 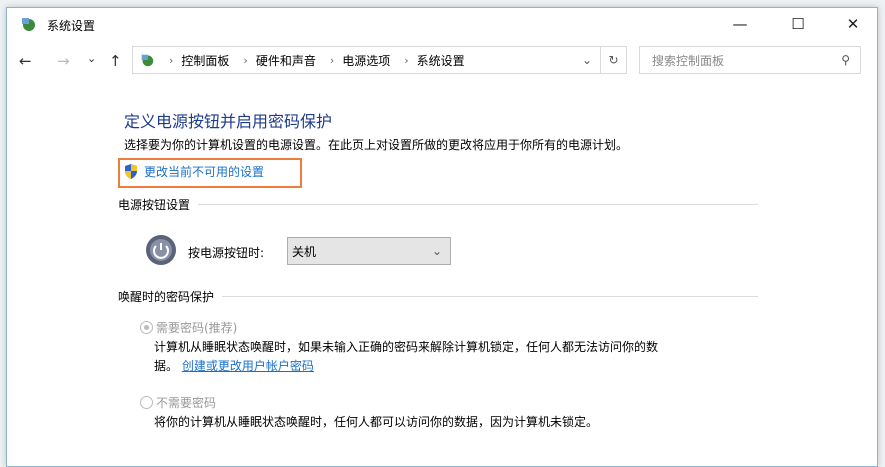 I want to click on up-button: ↑, so click(x=115, y=61).